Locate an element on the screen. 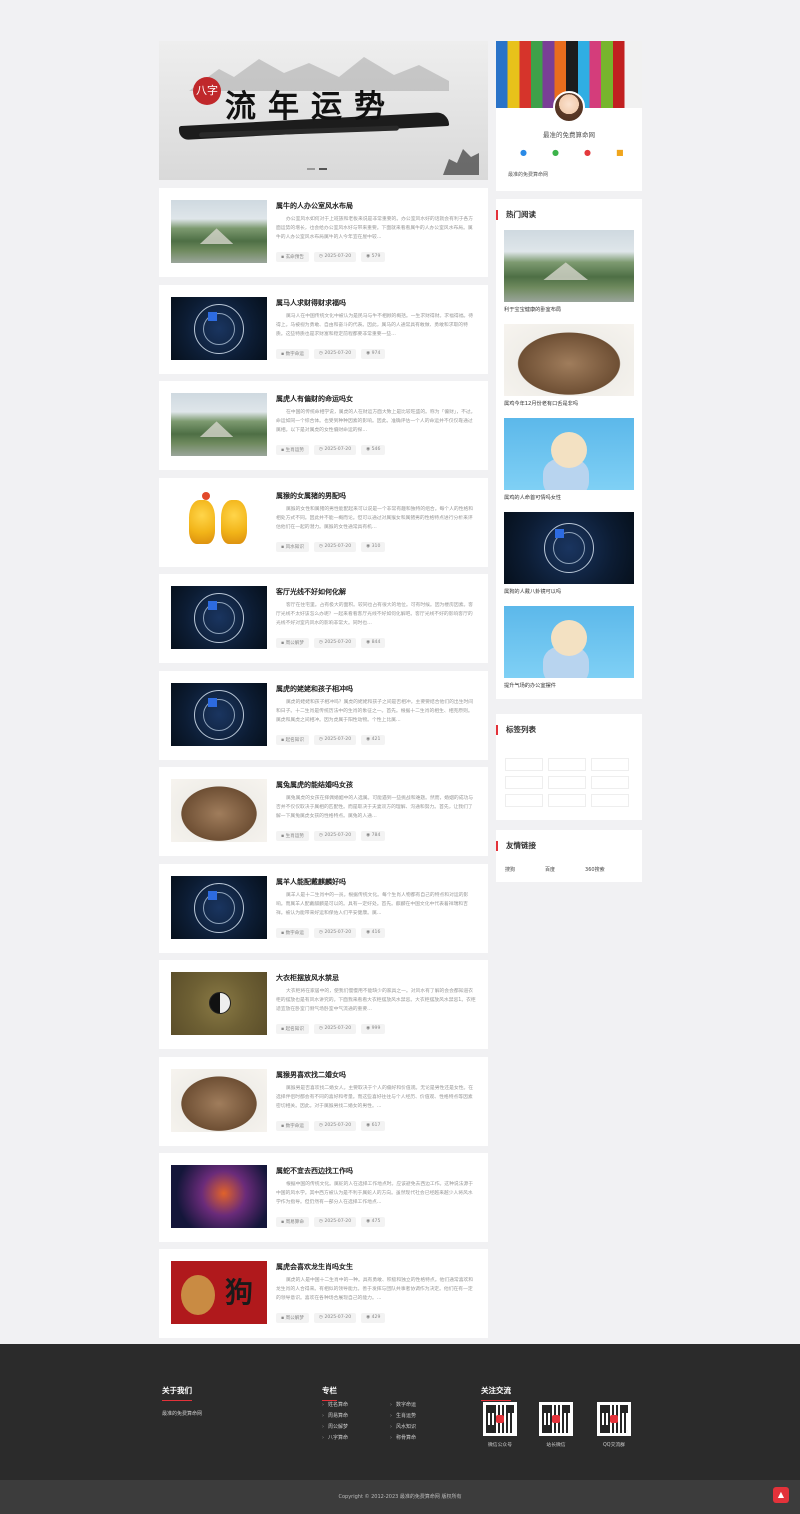  hot-item: 利于宝宝健康的卧室布局 is located at coordinates (569, 271).